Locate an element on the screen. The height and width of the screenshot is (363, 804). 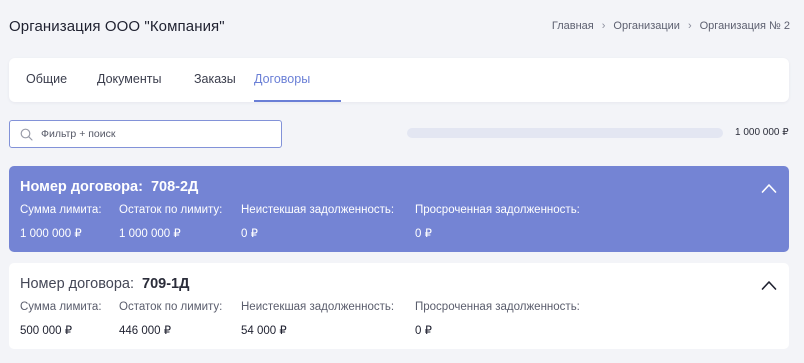
tab-contracts: Договоры is located at coordinates (297, 80).